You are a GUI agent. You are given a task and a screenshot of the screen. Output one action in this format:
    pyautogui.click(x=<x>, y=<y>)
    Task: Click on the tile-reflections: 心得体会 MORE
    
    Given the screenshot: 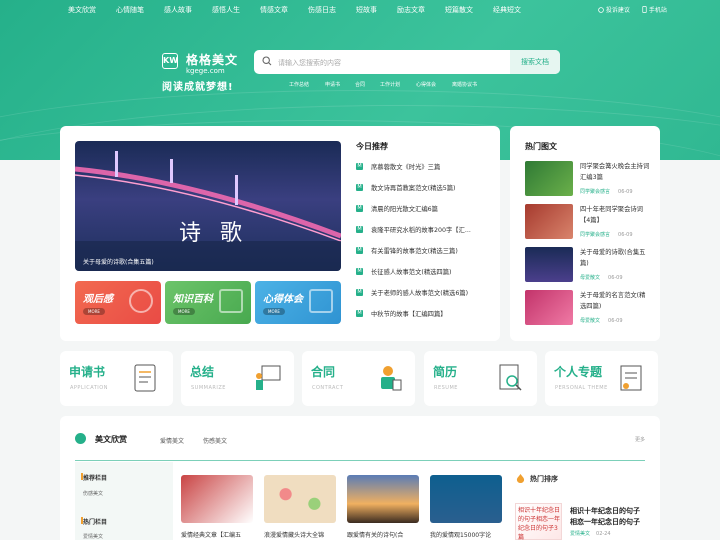 What is the action you would take?
    pyautogui.click(x=298, y=302)
    